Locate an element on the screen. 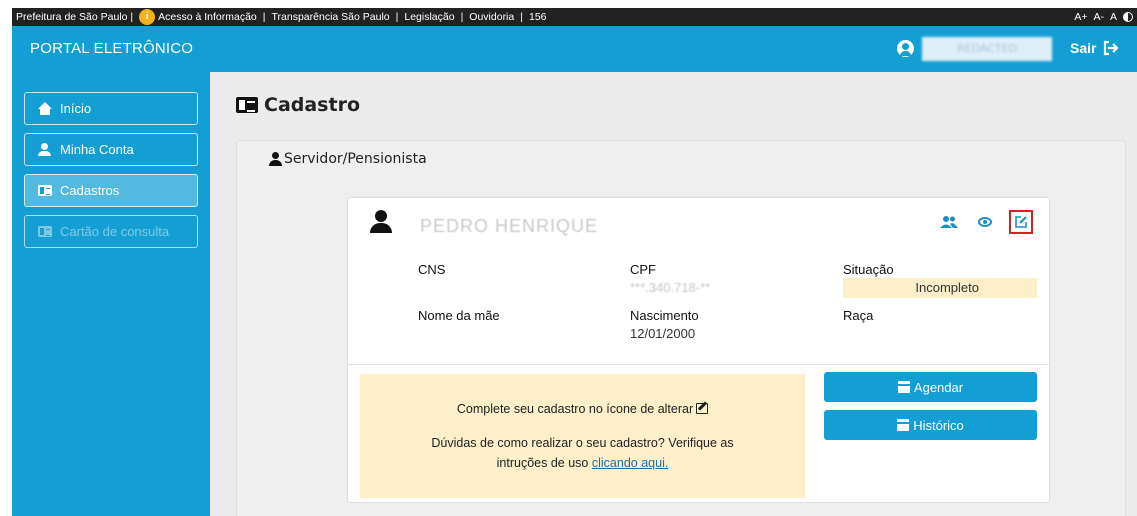 This screenshot has width=1137, height=516. user-name-redacted: REDACTED is located at coordinates (987, 49).